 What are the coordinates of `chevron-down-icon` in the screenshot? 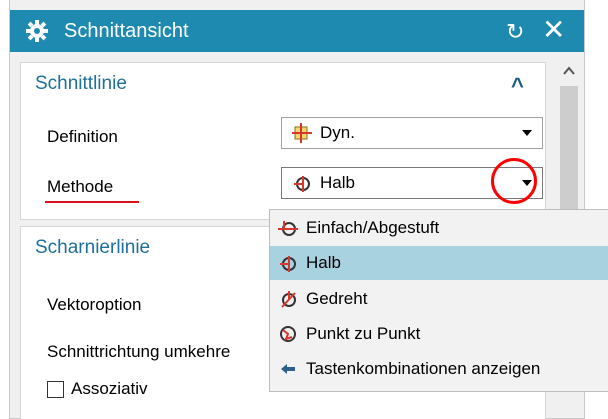 It's located at (527, 133).